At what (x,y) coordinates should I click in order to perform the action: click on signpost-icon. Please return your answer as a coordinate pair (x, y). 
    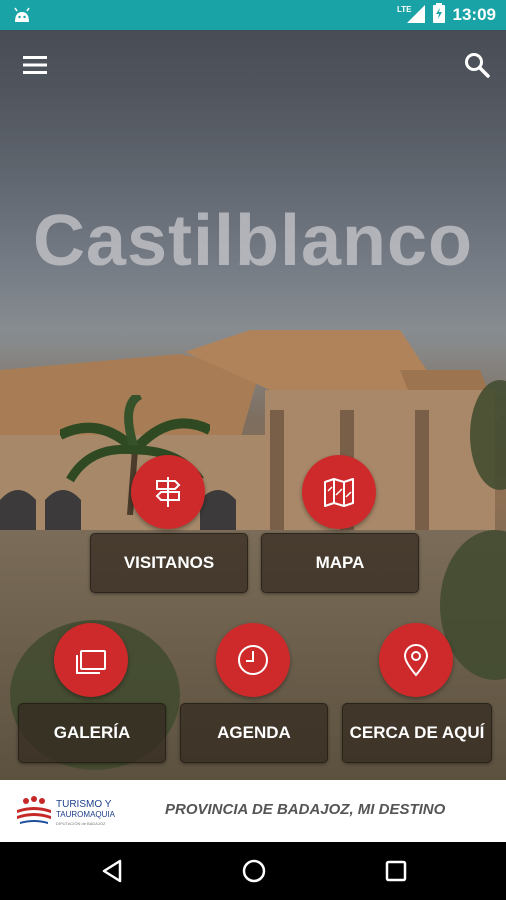
    Looking at the image, I should click on (168, 492).